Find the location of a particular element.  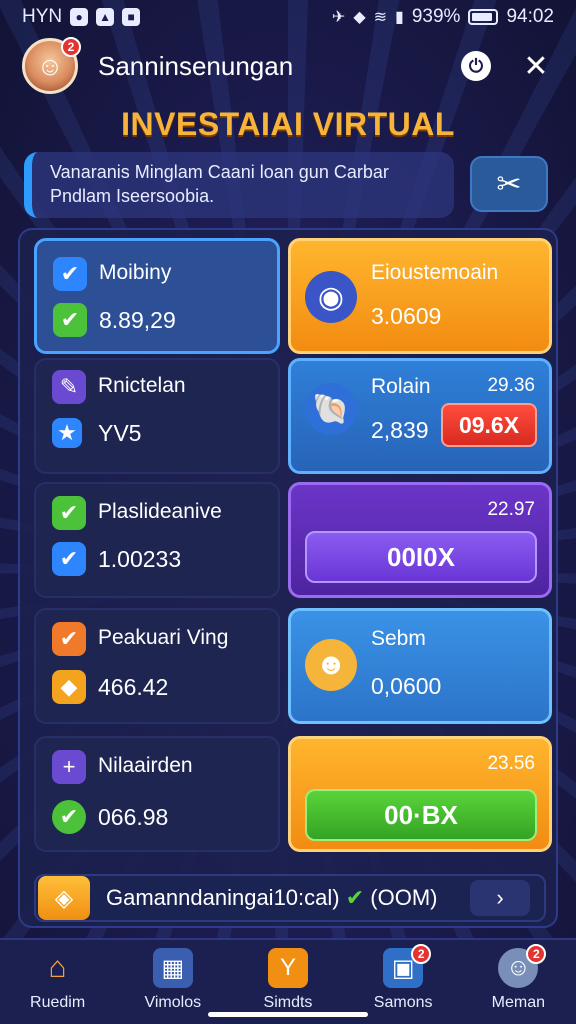

nav-item-home: ⌂ Ruedim is located at coordinates (58, 980).